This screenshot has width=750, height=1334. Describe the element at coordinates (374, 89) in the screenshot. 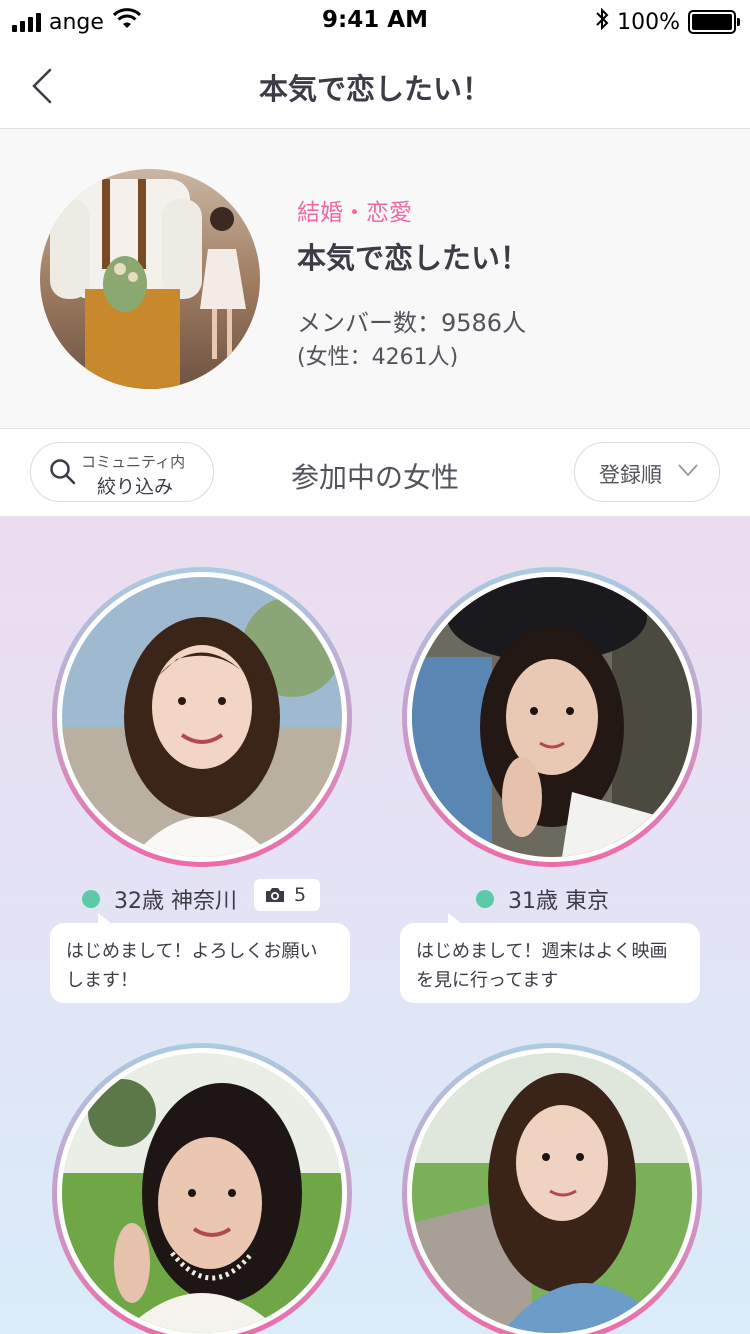

I see `page-title: 本気で恋したい！` at that location.